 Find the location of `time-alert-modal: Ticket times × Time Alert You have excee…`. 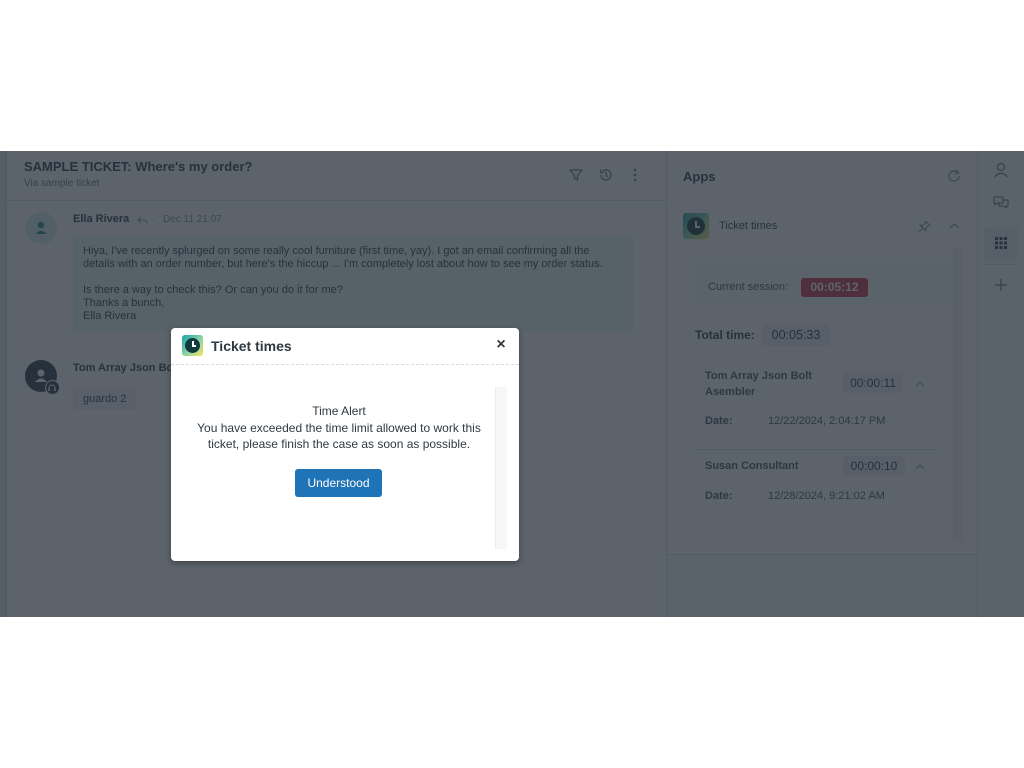

time-alert-modal: Ticket times × Time Alert You have excee… is located at coordinates (345, 444).